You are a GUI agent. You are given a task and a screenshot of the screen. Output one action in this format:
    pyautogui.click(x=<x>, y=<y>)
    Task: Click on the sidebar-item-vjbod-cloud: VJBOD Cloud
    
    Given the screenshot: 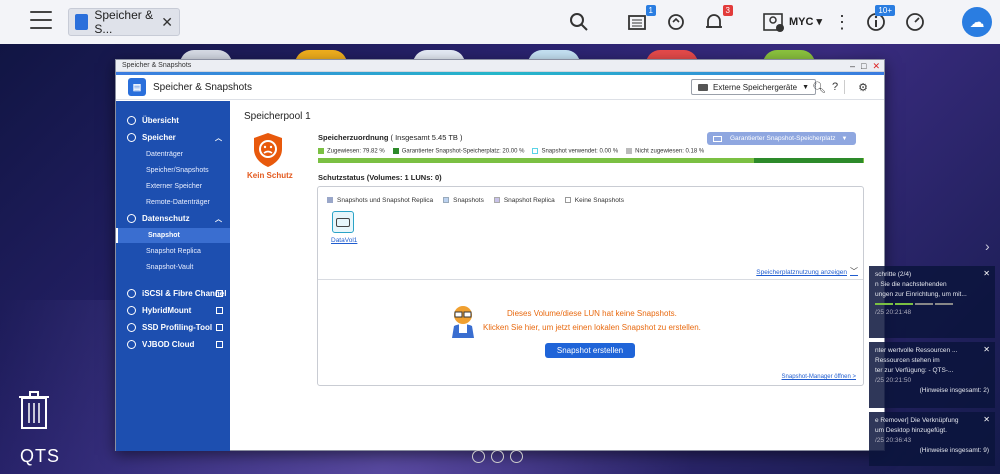 What is the action you would take?
    pyautogui.click(x=173, y=344)
    